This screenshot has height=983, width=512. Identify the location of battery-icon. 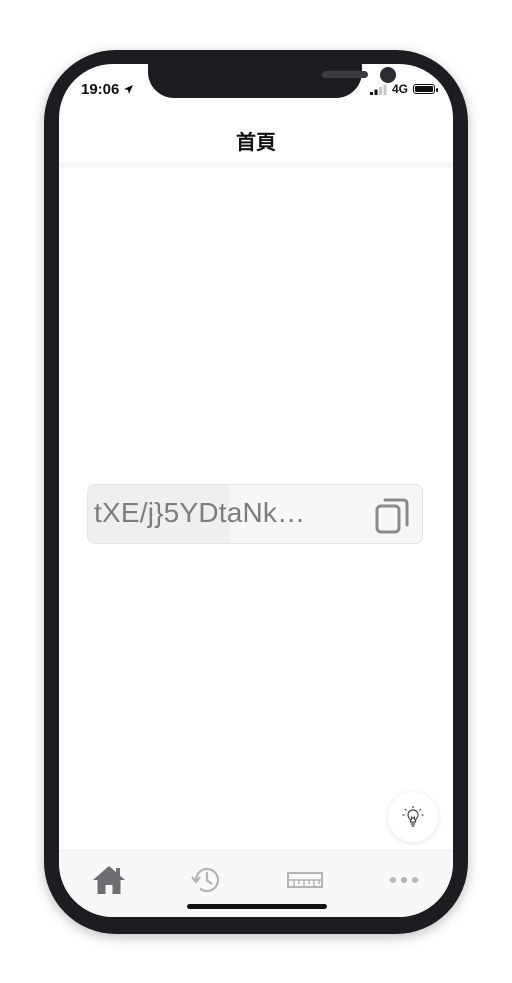
(425, 89).